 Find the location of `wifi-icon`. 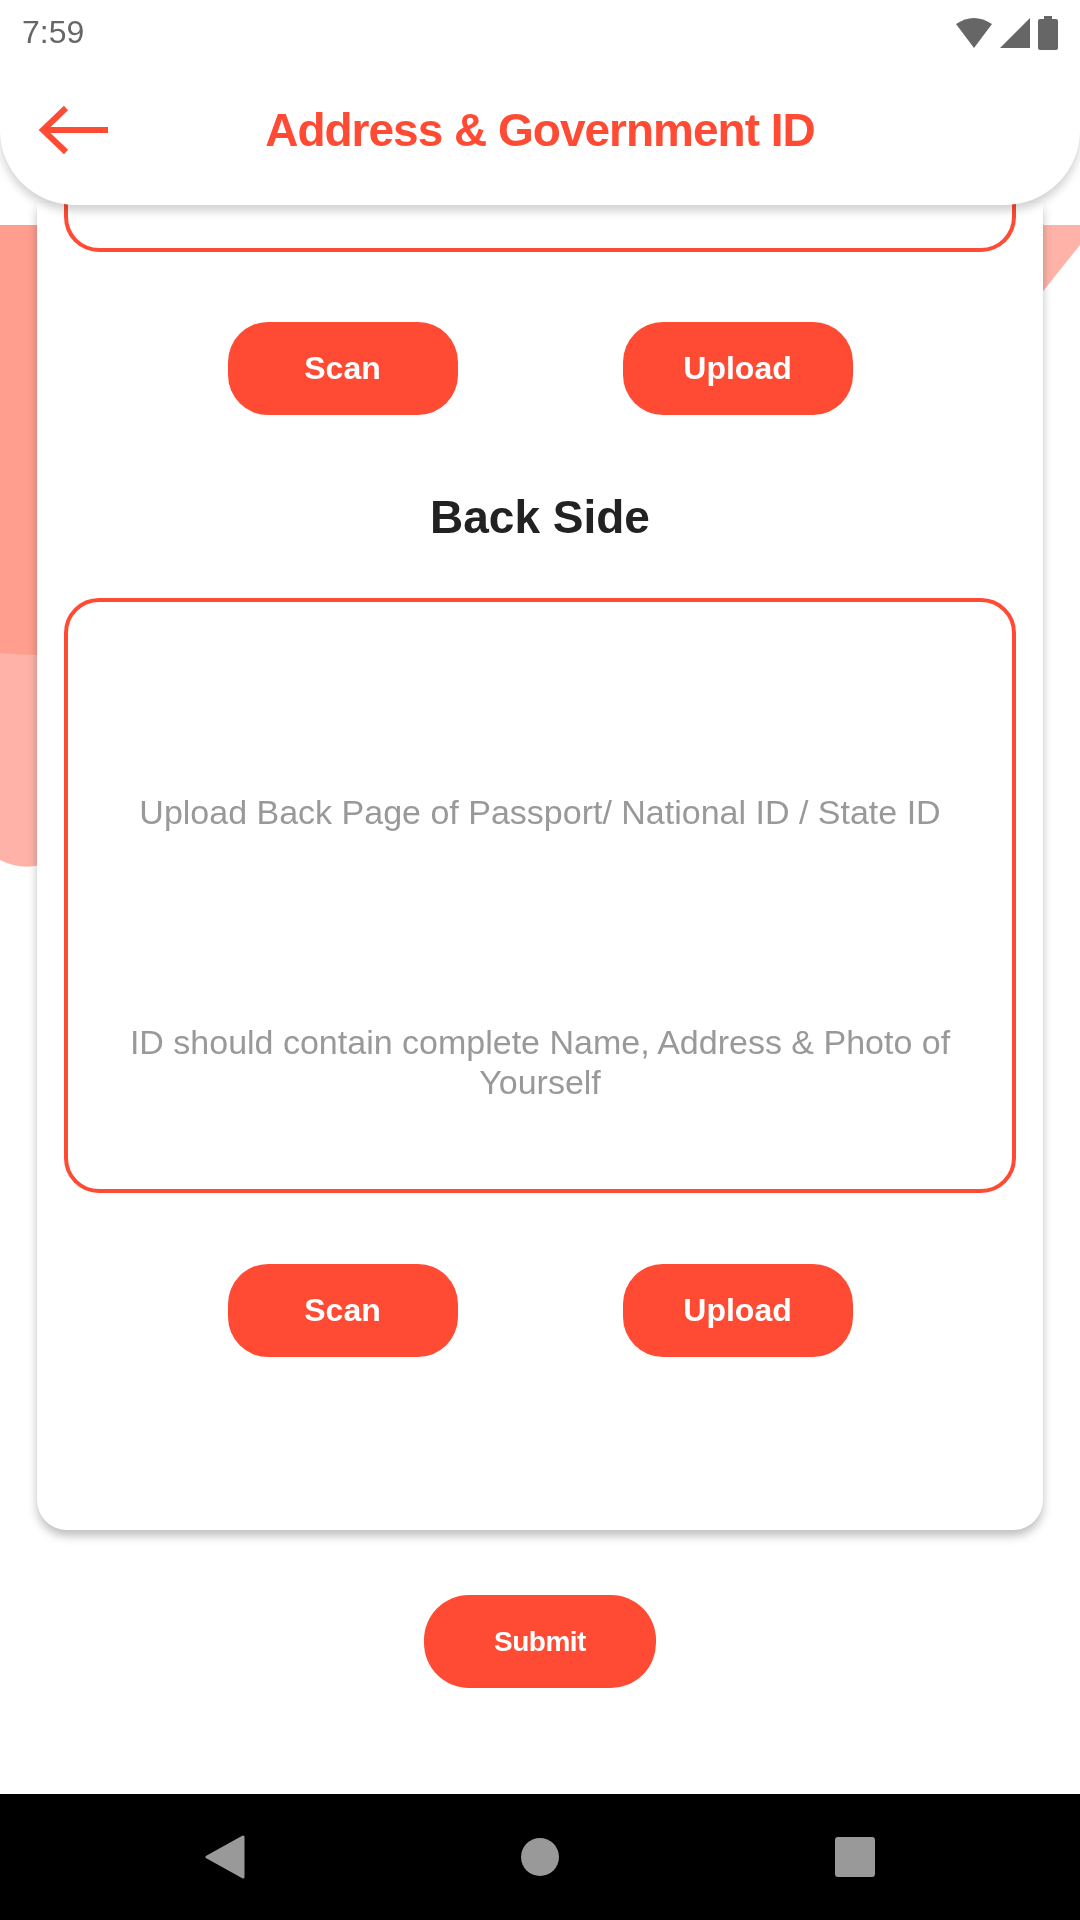

wifi-icon is located at coordinates (974, 32).